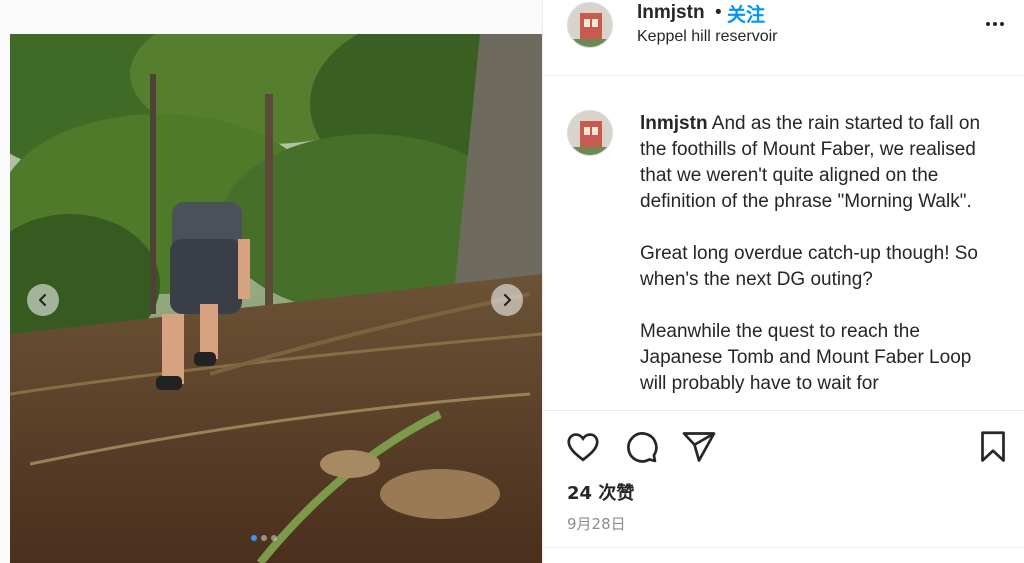  Describe the element at coordinates (600, 492) in the screenshot. I see `like-count: 24 次赞` at that location.